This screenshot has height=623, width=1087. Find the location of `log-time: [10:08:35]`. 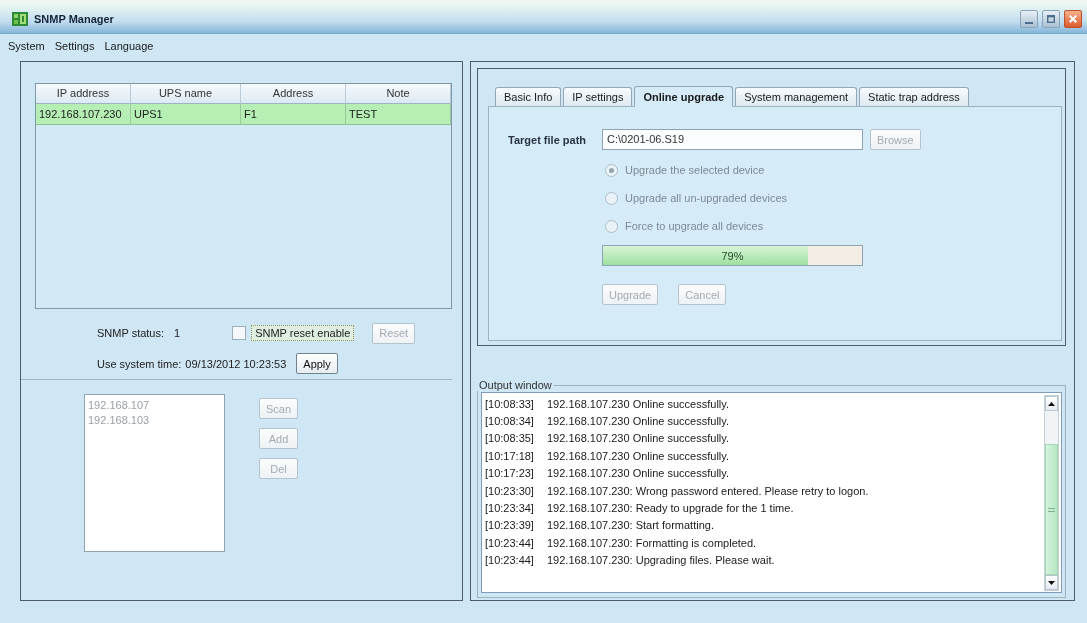

log-time: [10:08:35] is located at coordinates (510, 438).